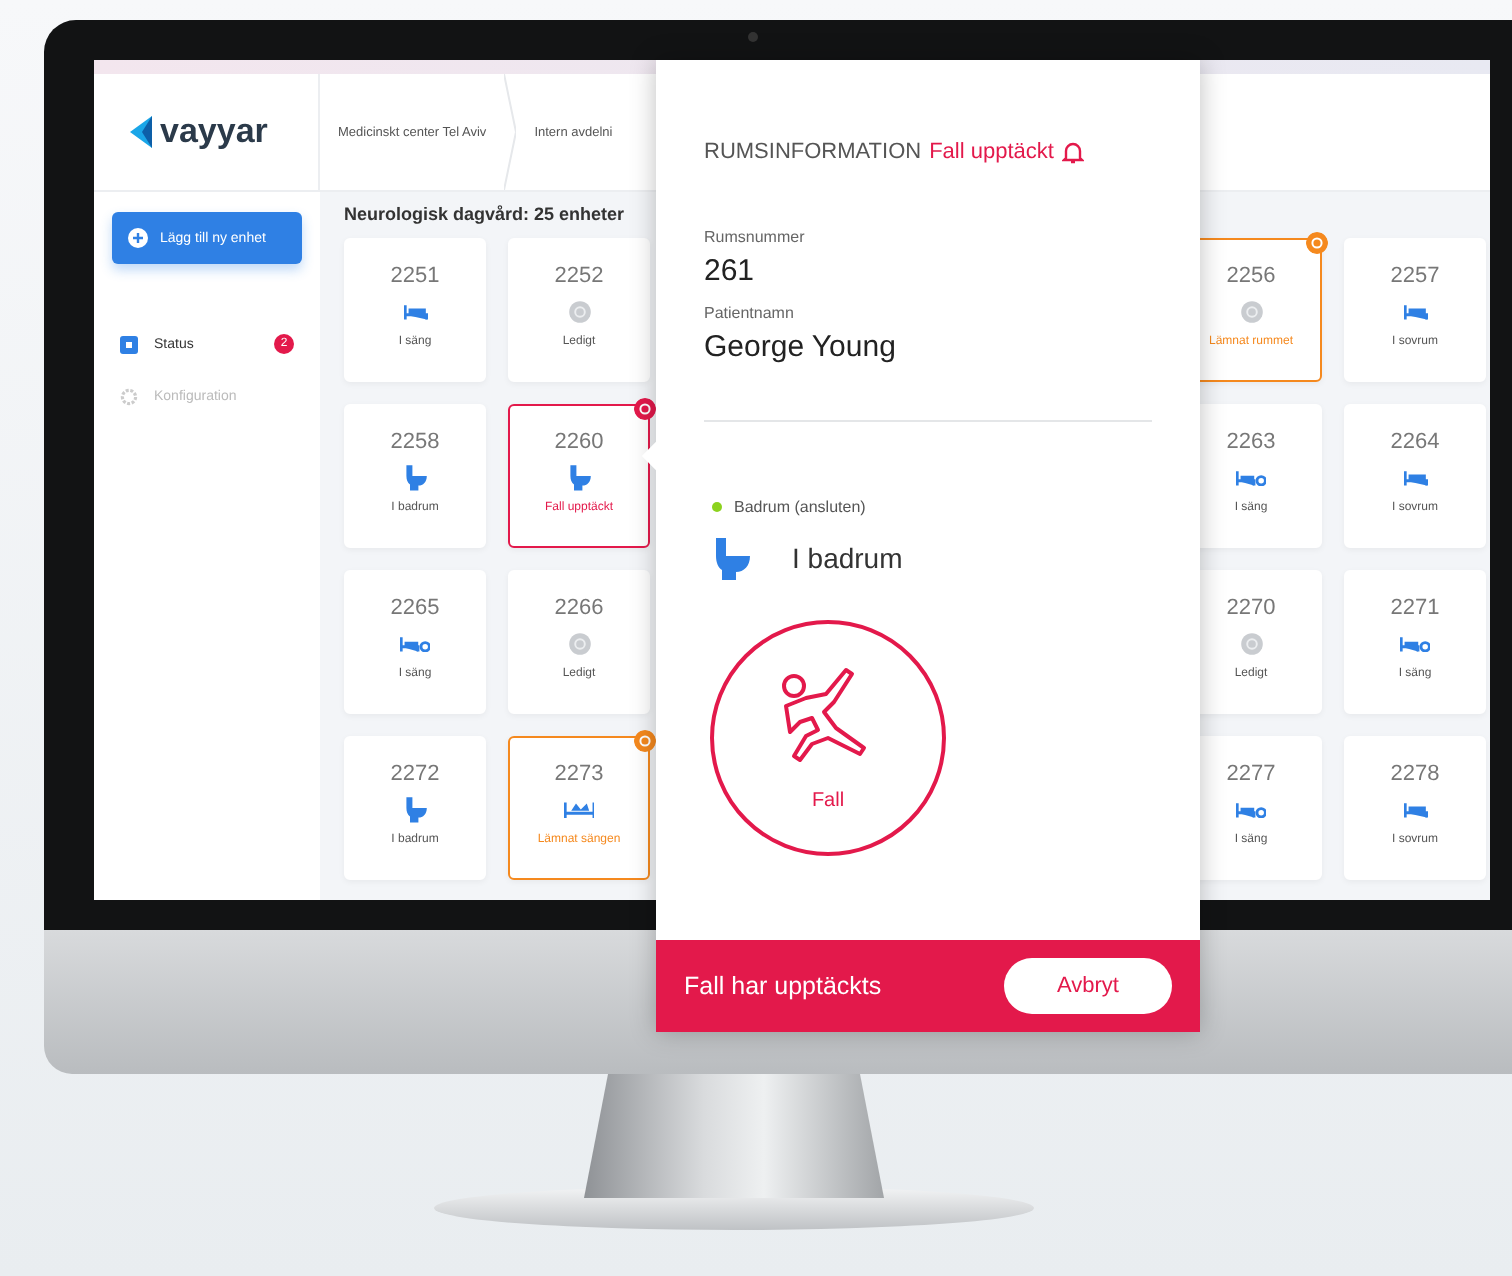 This screenshot has height=1276, width=1512. I want to click on bell-icon, so click(1072, 152).